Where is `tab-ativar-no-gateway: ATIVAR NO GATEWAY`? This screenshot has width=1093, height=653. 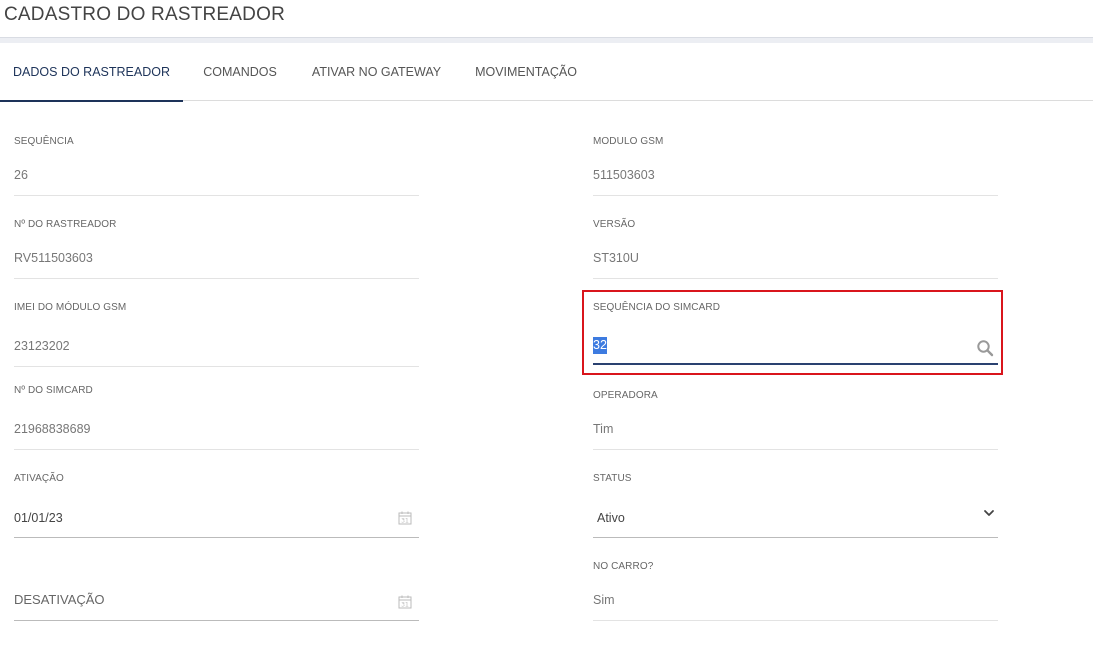
tab-ativar-no-gateway: ATIVAR NO GATEWAY is located at coordinates (376, 72).